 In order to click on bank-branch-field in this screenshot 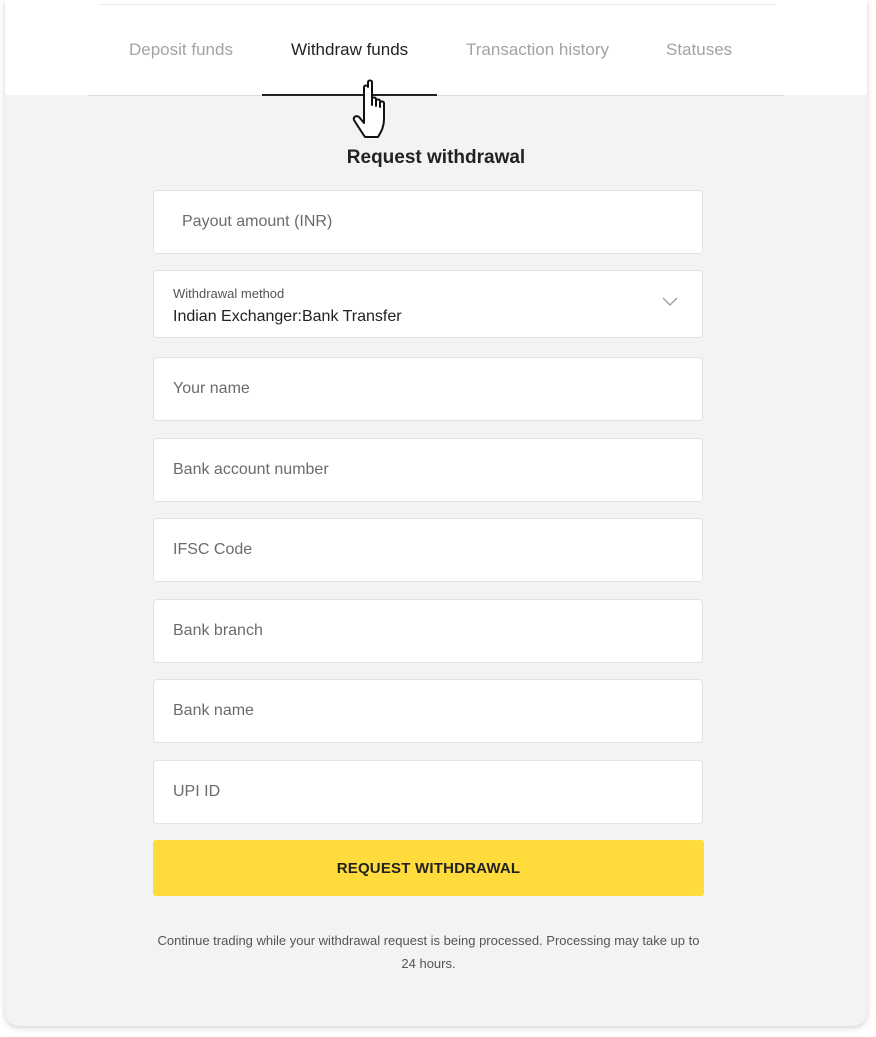, I will do `click(428, 631)`.